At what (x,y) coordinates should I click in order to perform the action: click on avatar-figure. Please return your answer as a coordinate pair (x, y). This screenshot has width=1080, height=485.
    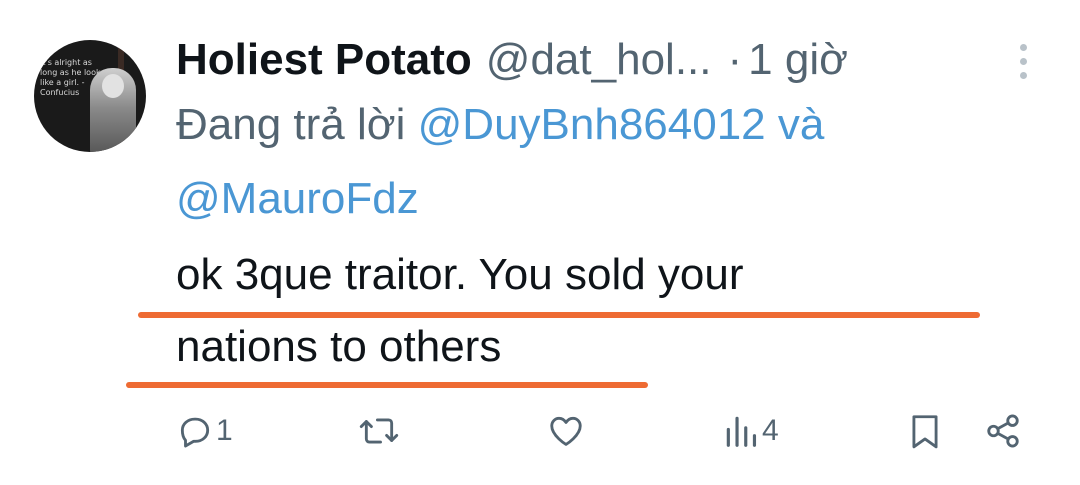
    Looking at the image, I should click on (113, 110).